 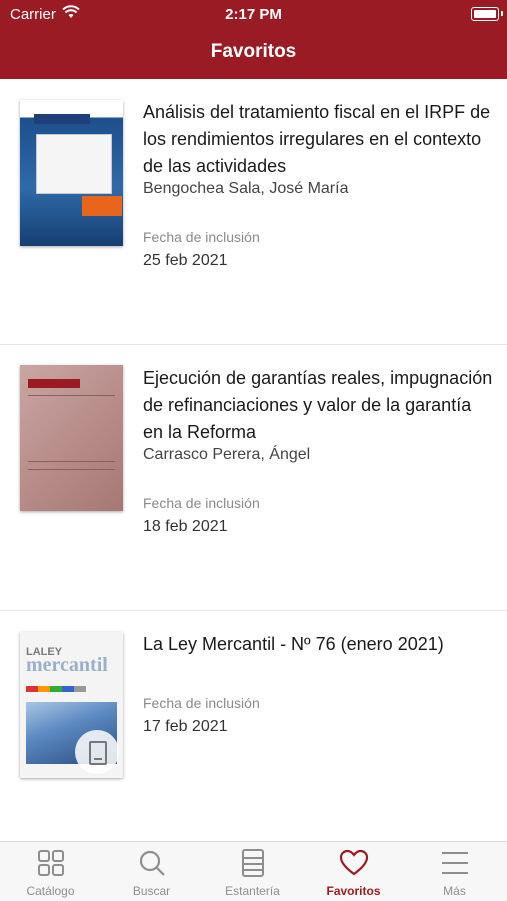 I want to click on menu-icon, so click(x=455, y=863).